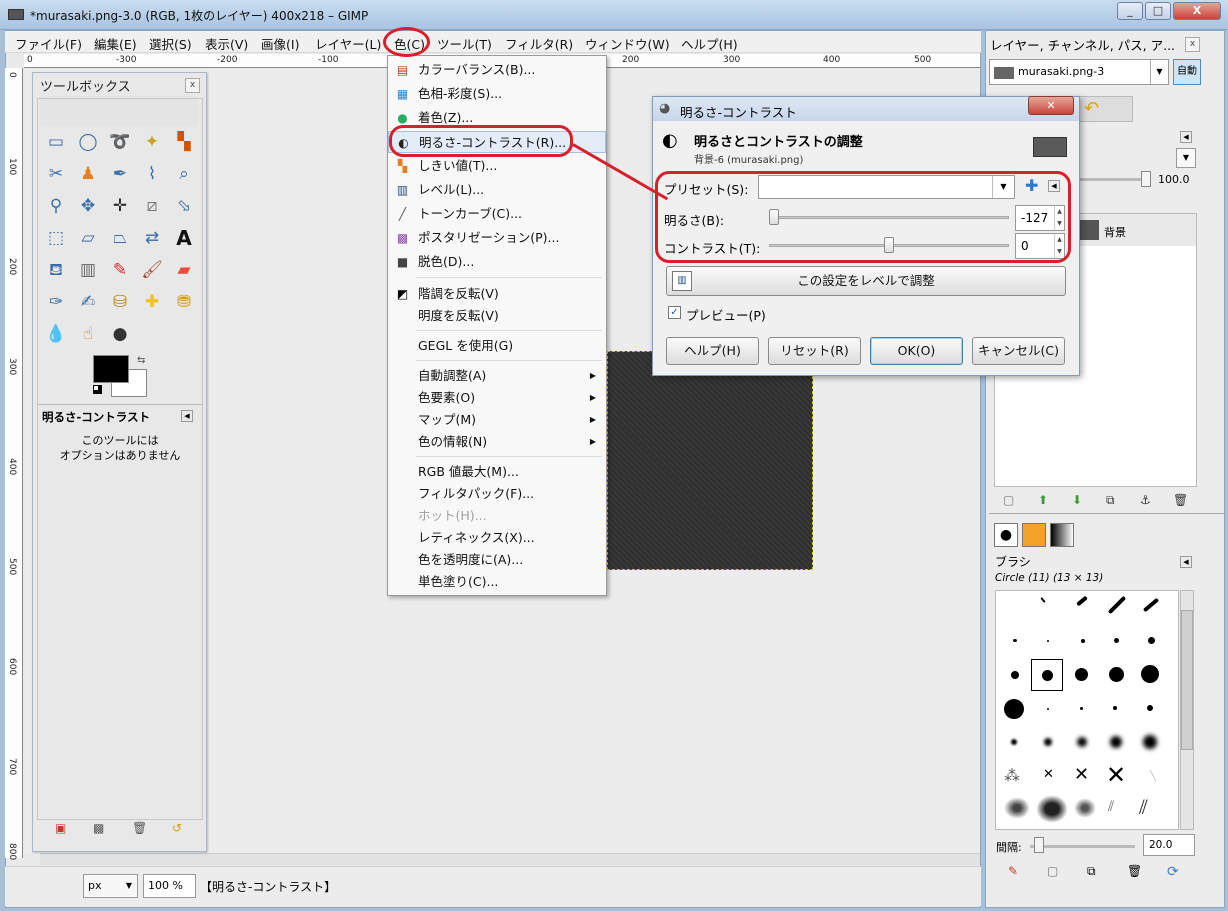  What do you see at coordinates (120, 302) in the screenshot?
I see `clone-icon: ⛁` at bounding box center [120, 302].